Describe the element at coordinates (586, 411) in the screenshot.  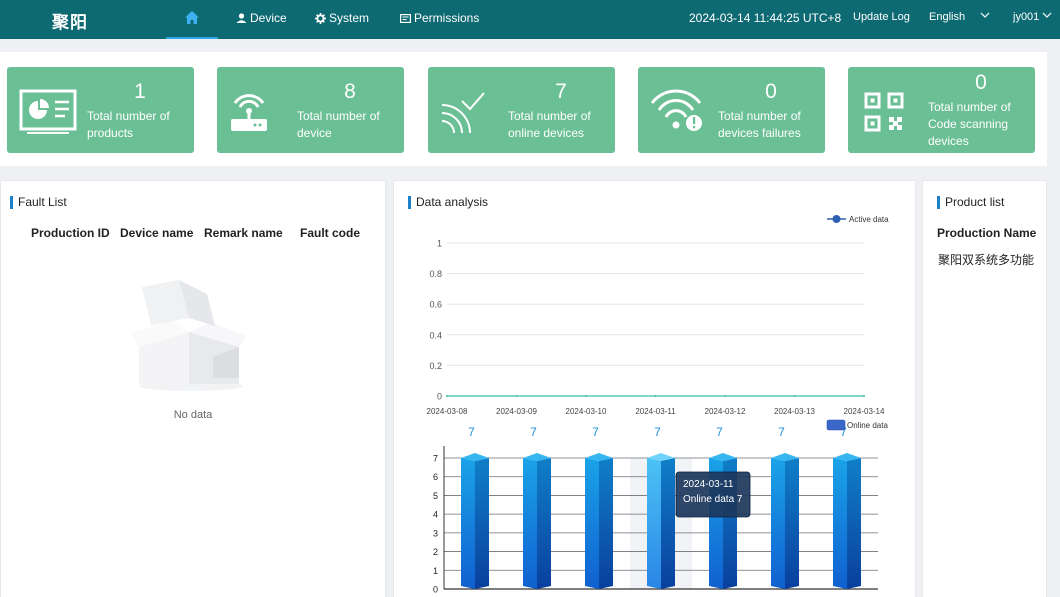
I see `x-tick-label: 2024-03-10` at that location.